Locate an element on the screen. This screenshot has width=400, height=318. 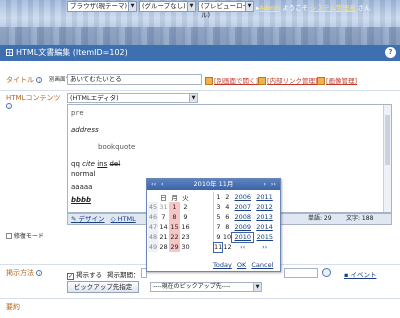
clock-icon is located at coordinates (326, 272).